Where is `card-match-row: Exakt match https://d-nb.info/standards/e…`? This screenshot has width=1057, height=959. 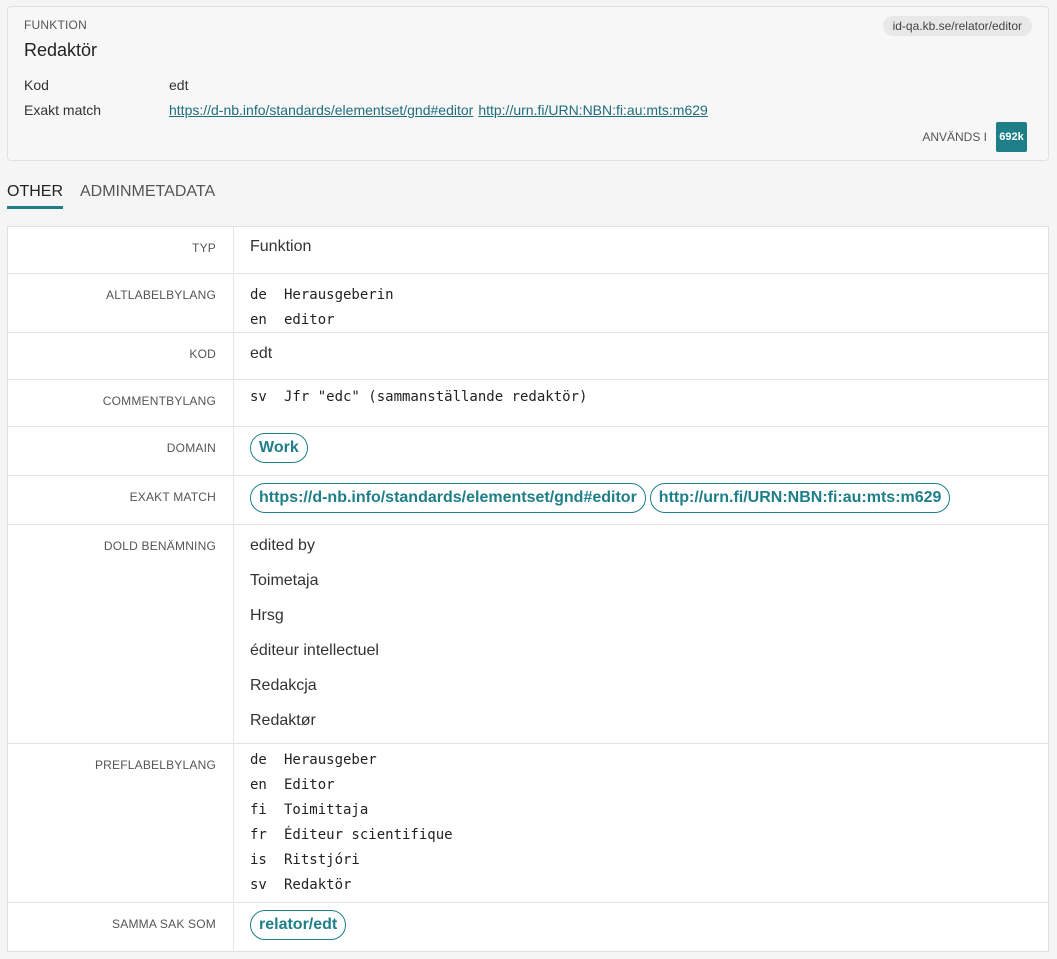 card-match-row: Exakt match https://d-nb.info/standards/e… is located at coordinates (368, 110).